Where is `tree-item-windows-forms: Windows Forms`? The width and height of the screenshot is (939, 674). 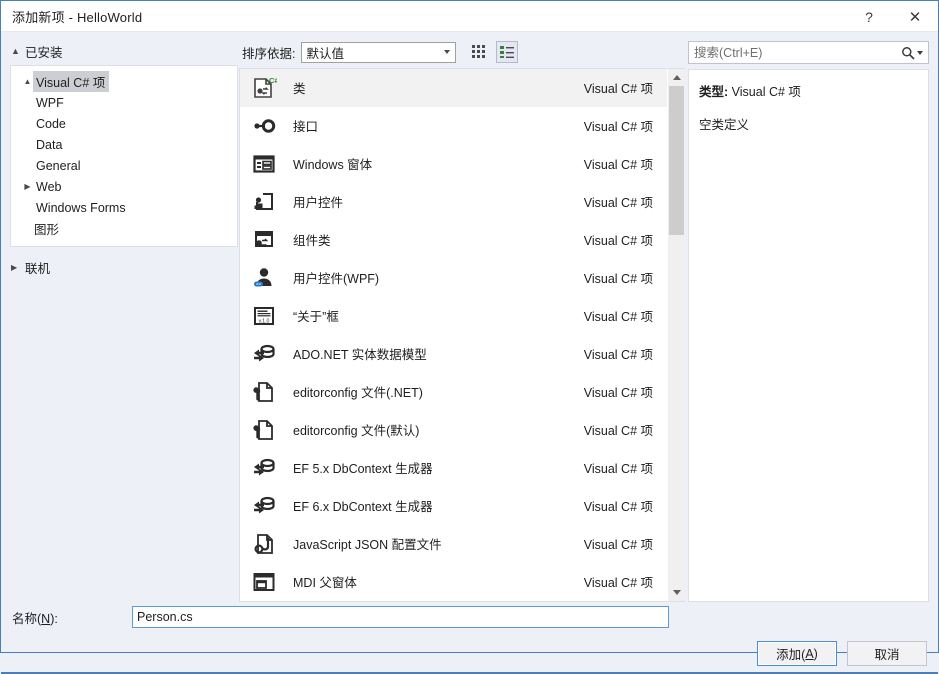 tree-item-windows-forms: Windows Forms is located at coordinates (124, 207).